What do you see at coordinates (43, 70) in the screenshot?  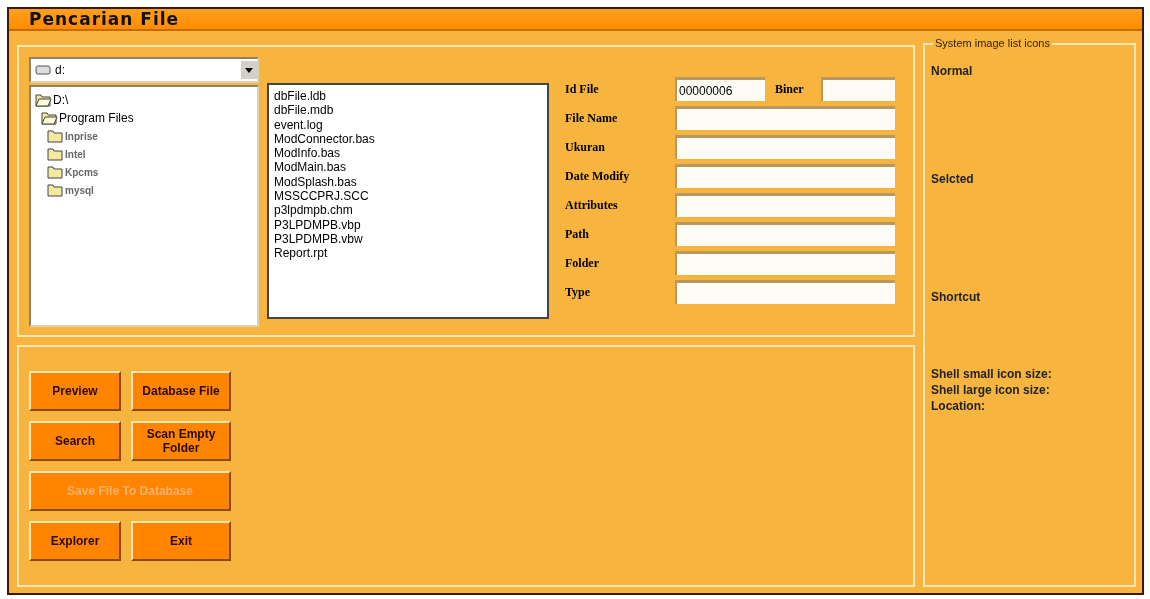 I see `drive-icon` at bounding box center [43, 70].